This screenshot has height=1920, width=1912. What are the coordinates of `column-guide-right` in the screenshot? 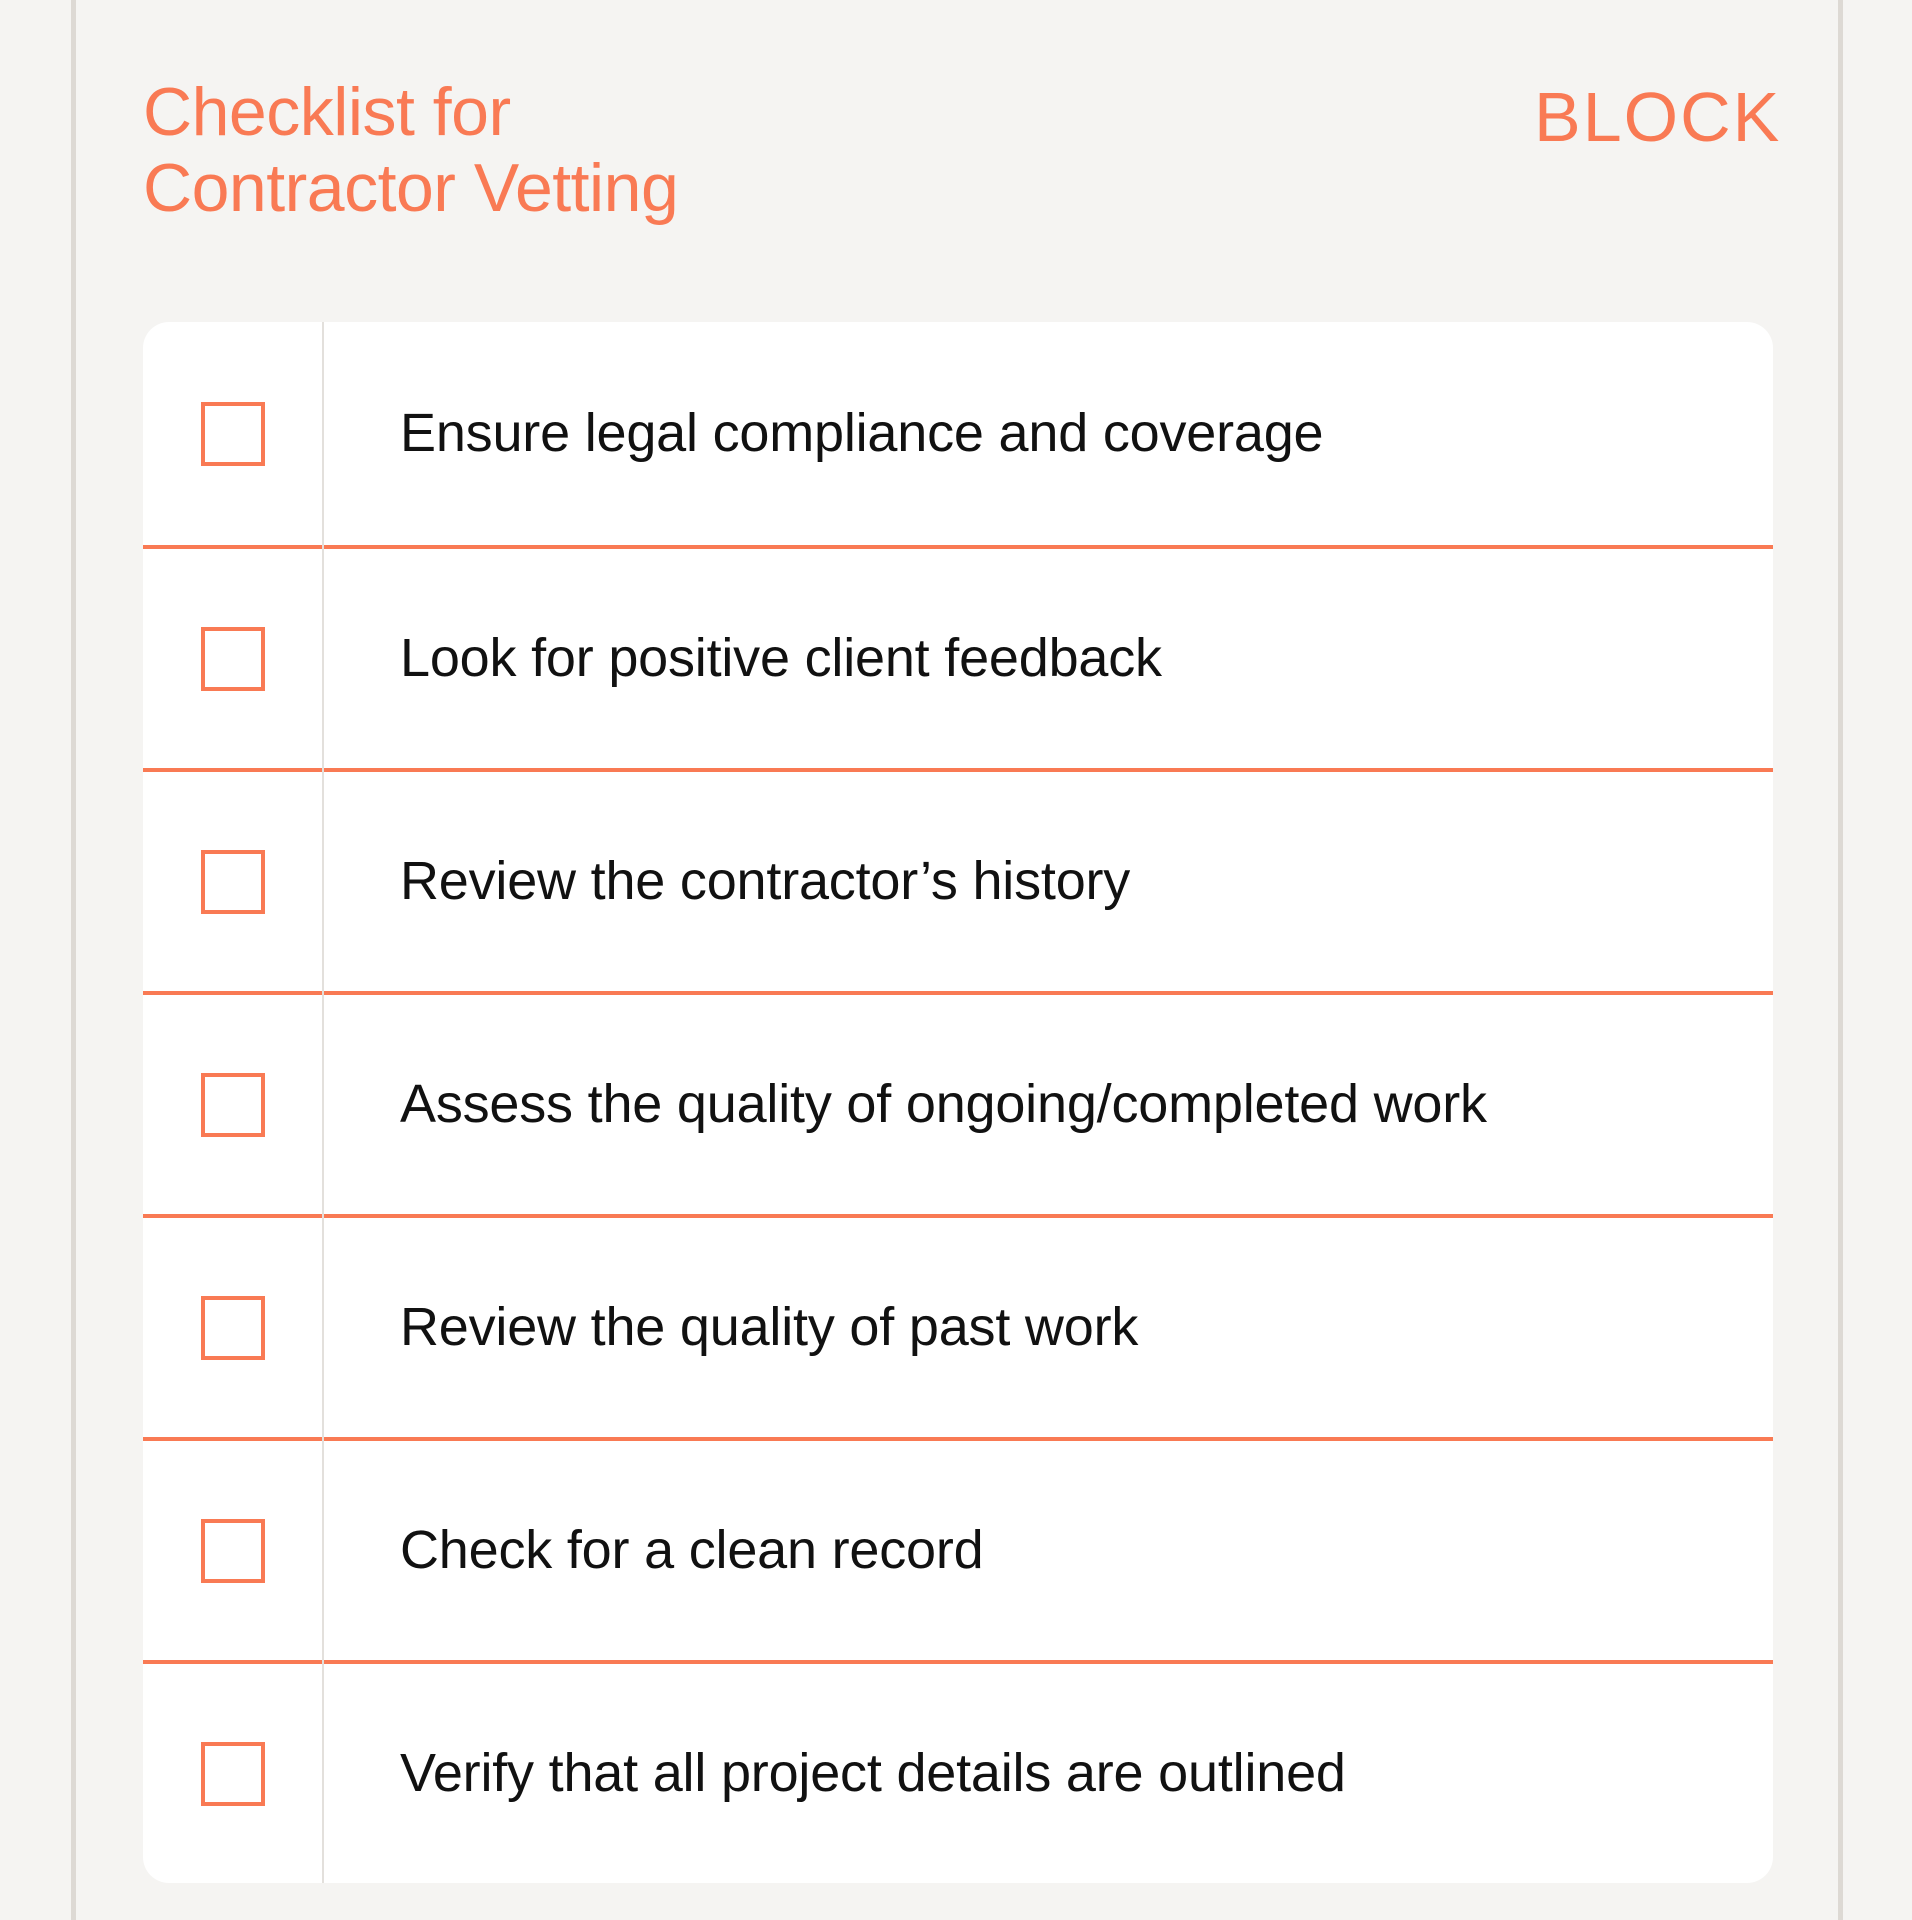 It's located at (1840, 960).